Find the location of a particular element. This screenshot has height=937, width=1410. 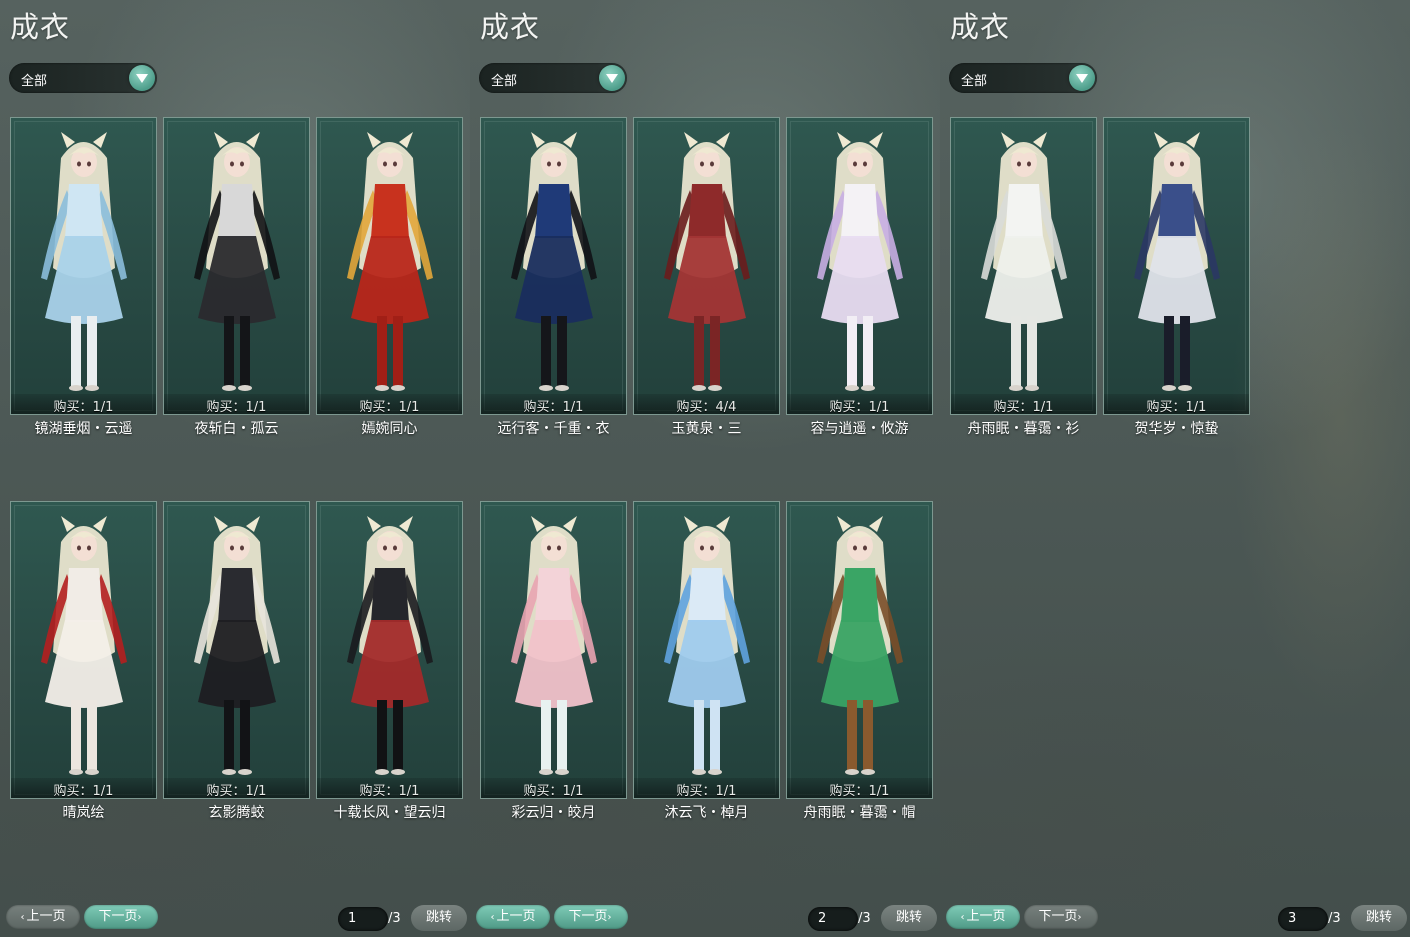

outfit-card: 购买：1/1 晴岚绘 is located at coordinates (83, 661).